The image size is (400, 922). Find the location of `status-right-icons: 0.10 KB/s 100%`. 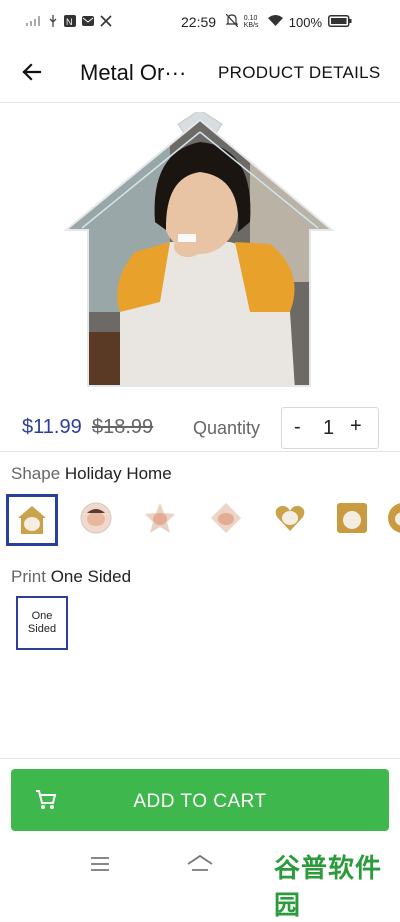

status-right-icons: 0.10 KB/s 100% is located at coordinates (288, 21).